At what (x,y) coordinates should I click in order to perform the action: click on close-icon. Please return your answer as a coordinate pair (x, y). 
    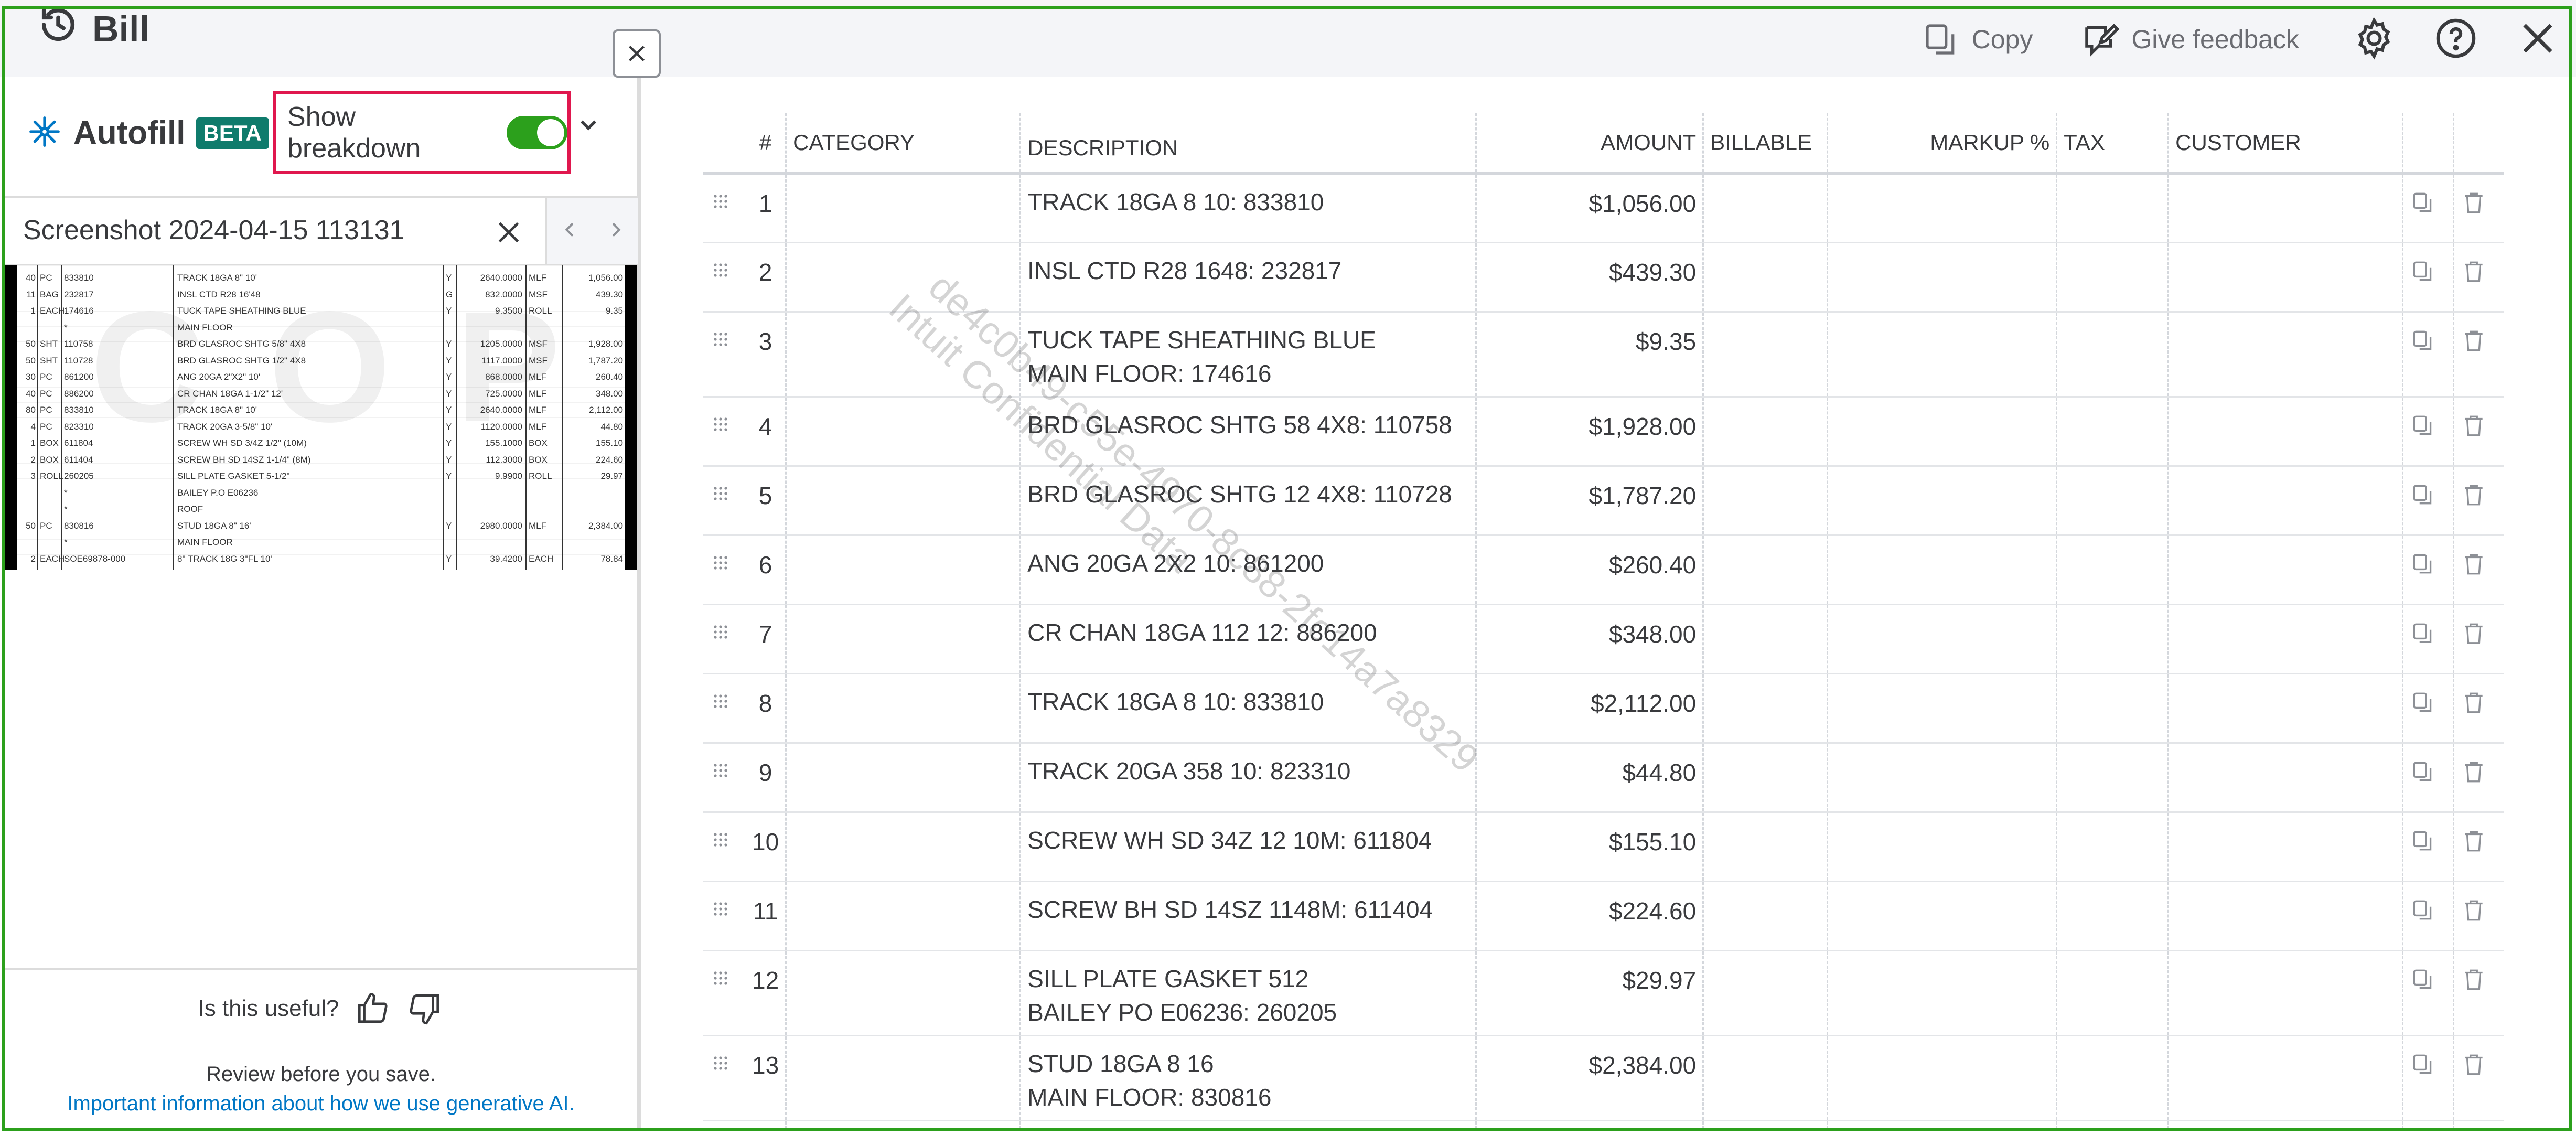
    Looking at the image, I should click on (636, 54).